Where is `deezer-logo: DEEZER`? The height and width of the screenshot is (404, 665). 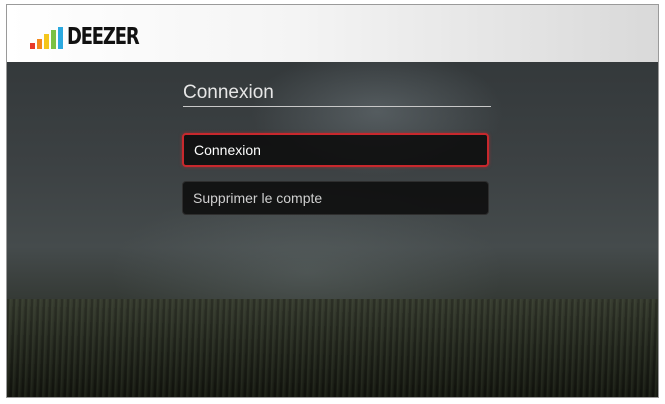
deezer-logo: DEEZER is located at coordinates (94, 34).